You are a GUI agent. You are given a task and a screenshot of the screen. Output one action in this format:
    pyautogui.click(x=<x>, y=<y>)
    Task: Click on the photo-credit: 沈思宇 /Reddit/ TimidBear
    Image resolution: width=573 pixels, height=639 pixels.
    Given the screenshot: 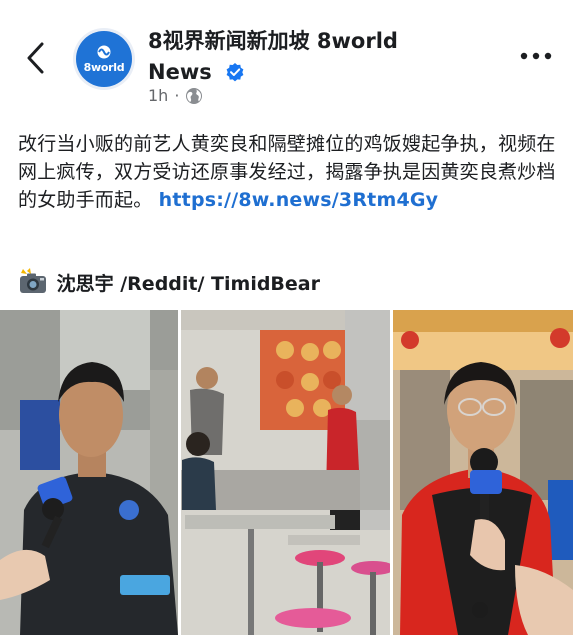 What is the action you would take?
    pyautogui.click(x=288, y=283)
    